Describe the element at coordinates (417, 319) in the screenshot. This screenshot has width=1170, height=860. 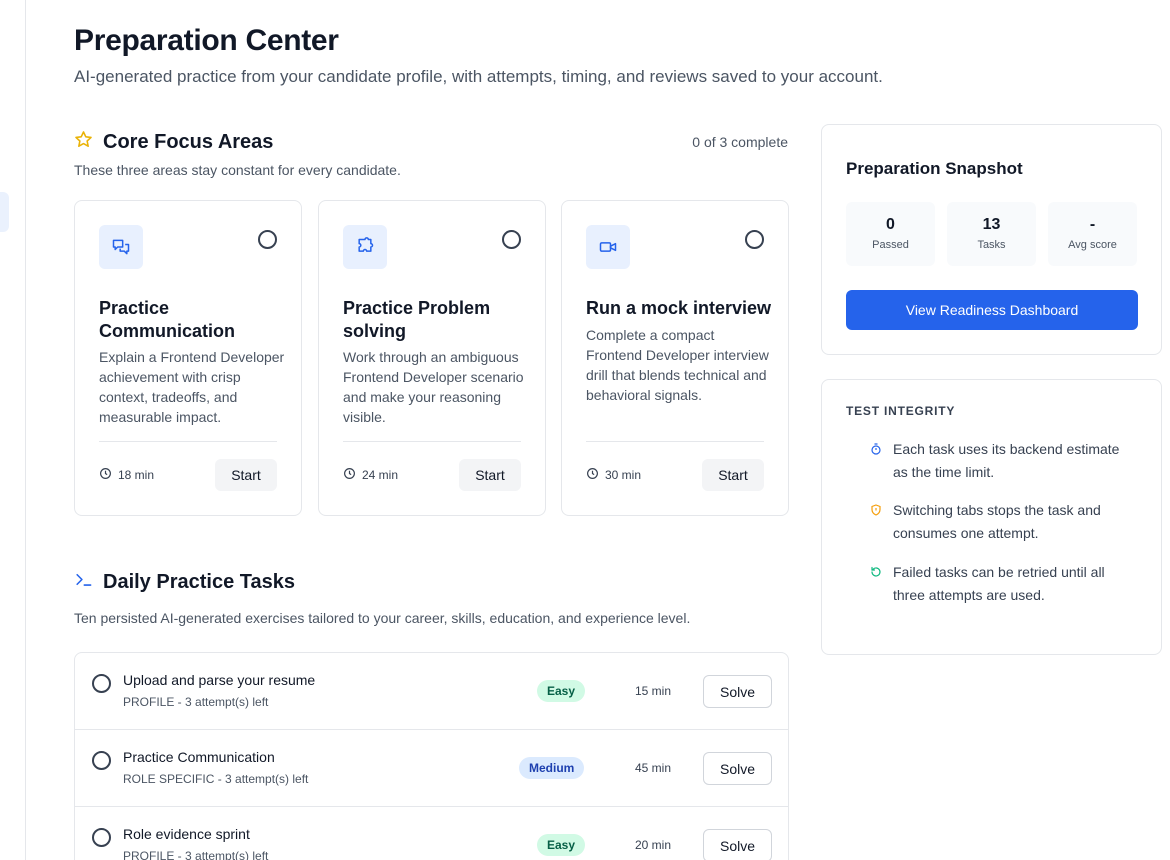
I see `card-title: Practice Problem solving` at that location.